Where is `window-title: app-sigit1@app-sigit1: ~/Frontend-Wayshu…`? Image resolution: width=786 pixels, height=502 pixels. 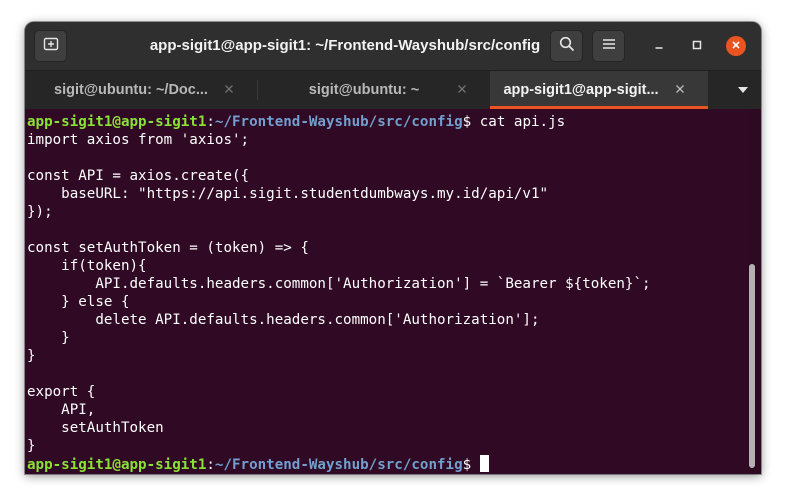 window-title: app-sigit1@app-sigit1: ~/Frontend-Wayshu… is located at coordinates (345, 45).